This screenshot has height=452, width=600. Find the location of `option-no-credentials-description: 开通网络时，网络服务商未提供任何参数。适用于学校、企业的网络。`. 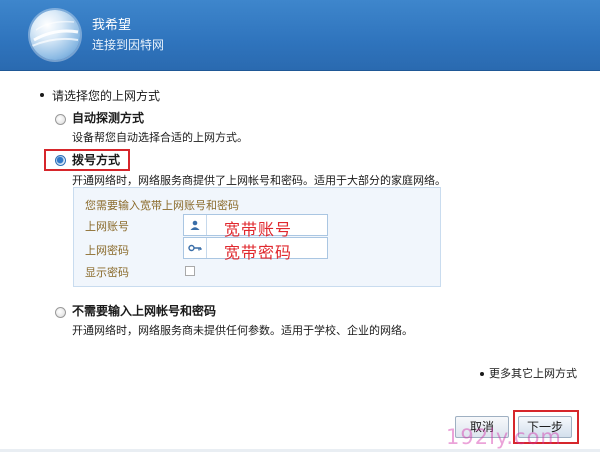

option-no-credentials-description: 开通网络时，网络服务商未提供任何参数。适用于学校、企业的网络。 is located at coordinates (242, 330).